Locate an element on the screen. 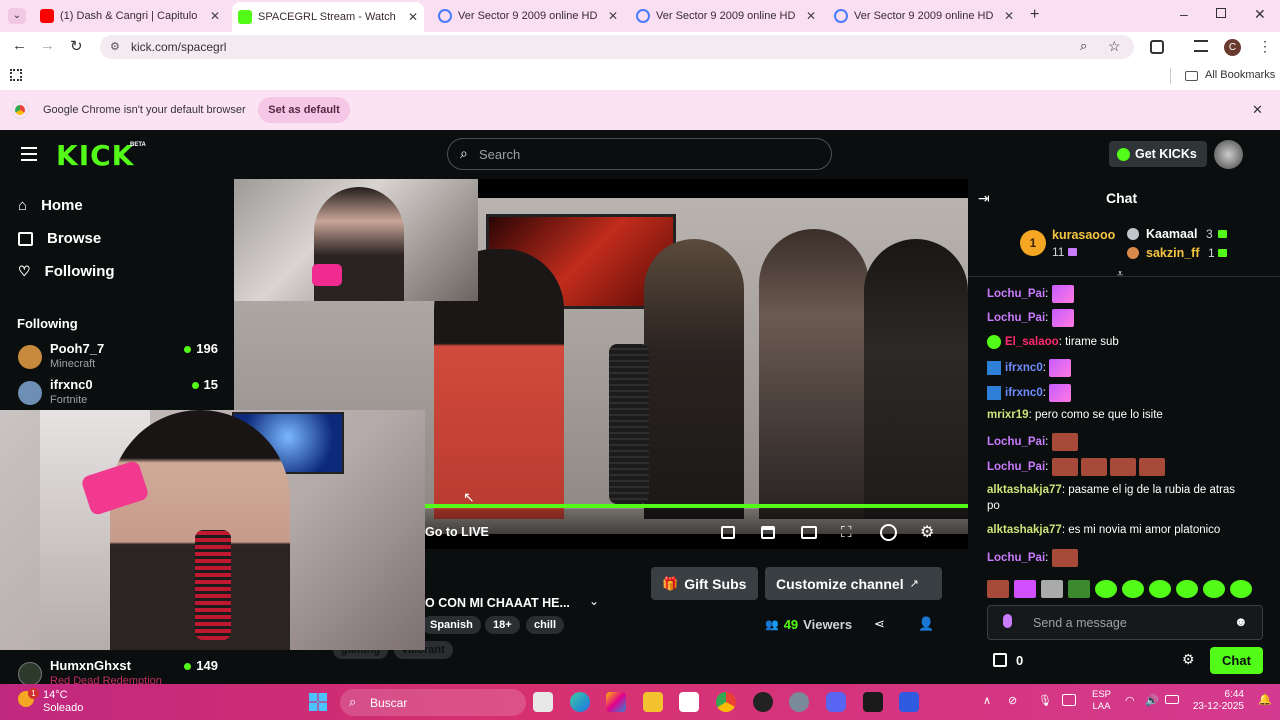 The image size is (1280, 720). file-explorer-icon is located at coordinates (653, 702).